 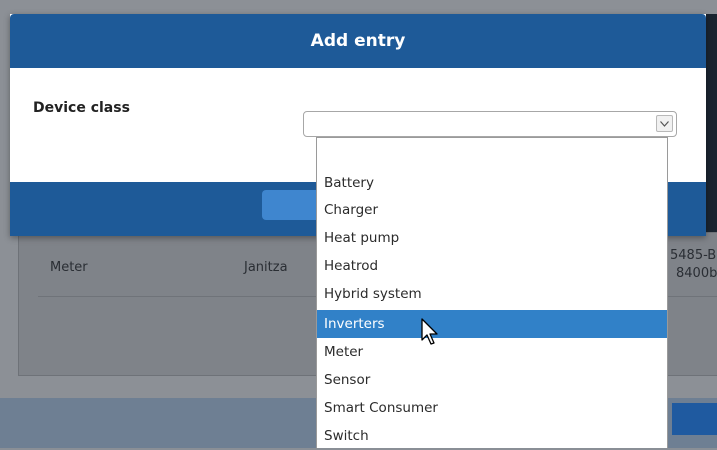 What do you see at coordinates (69, 267) in the screenshot?
I see `row-type-cell: Meter` at bounding box center [69, 267].